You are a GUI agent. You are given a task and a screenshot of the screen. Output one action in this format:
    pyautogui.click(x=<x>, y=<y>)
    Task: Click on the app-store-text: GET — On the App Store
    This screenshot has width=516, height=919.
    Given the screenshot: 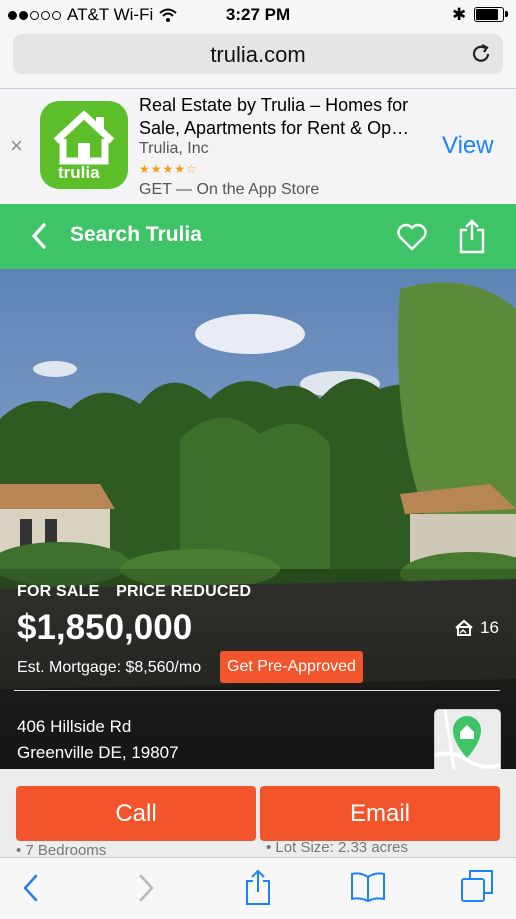 What is the action you would take?
    pyautogui.click(x=229, y=189)
    